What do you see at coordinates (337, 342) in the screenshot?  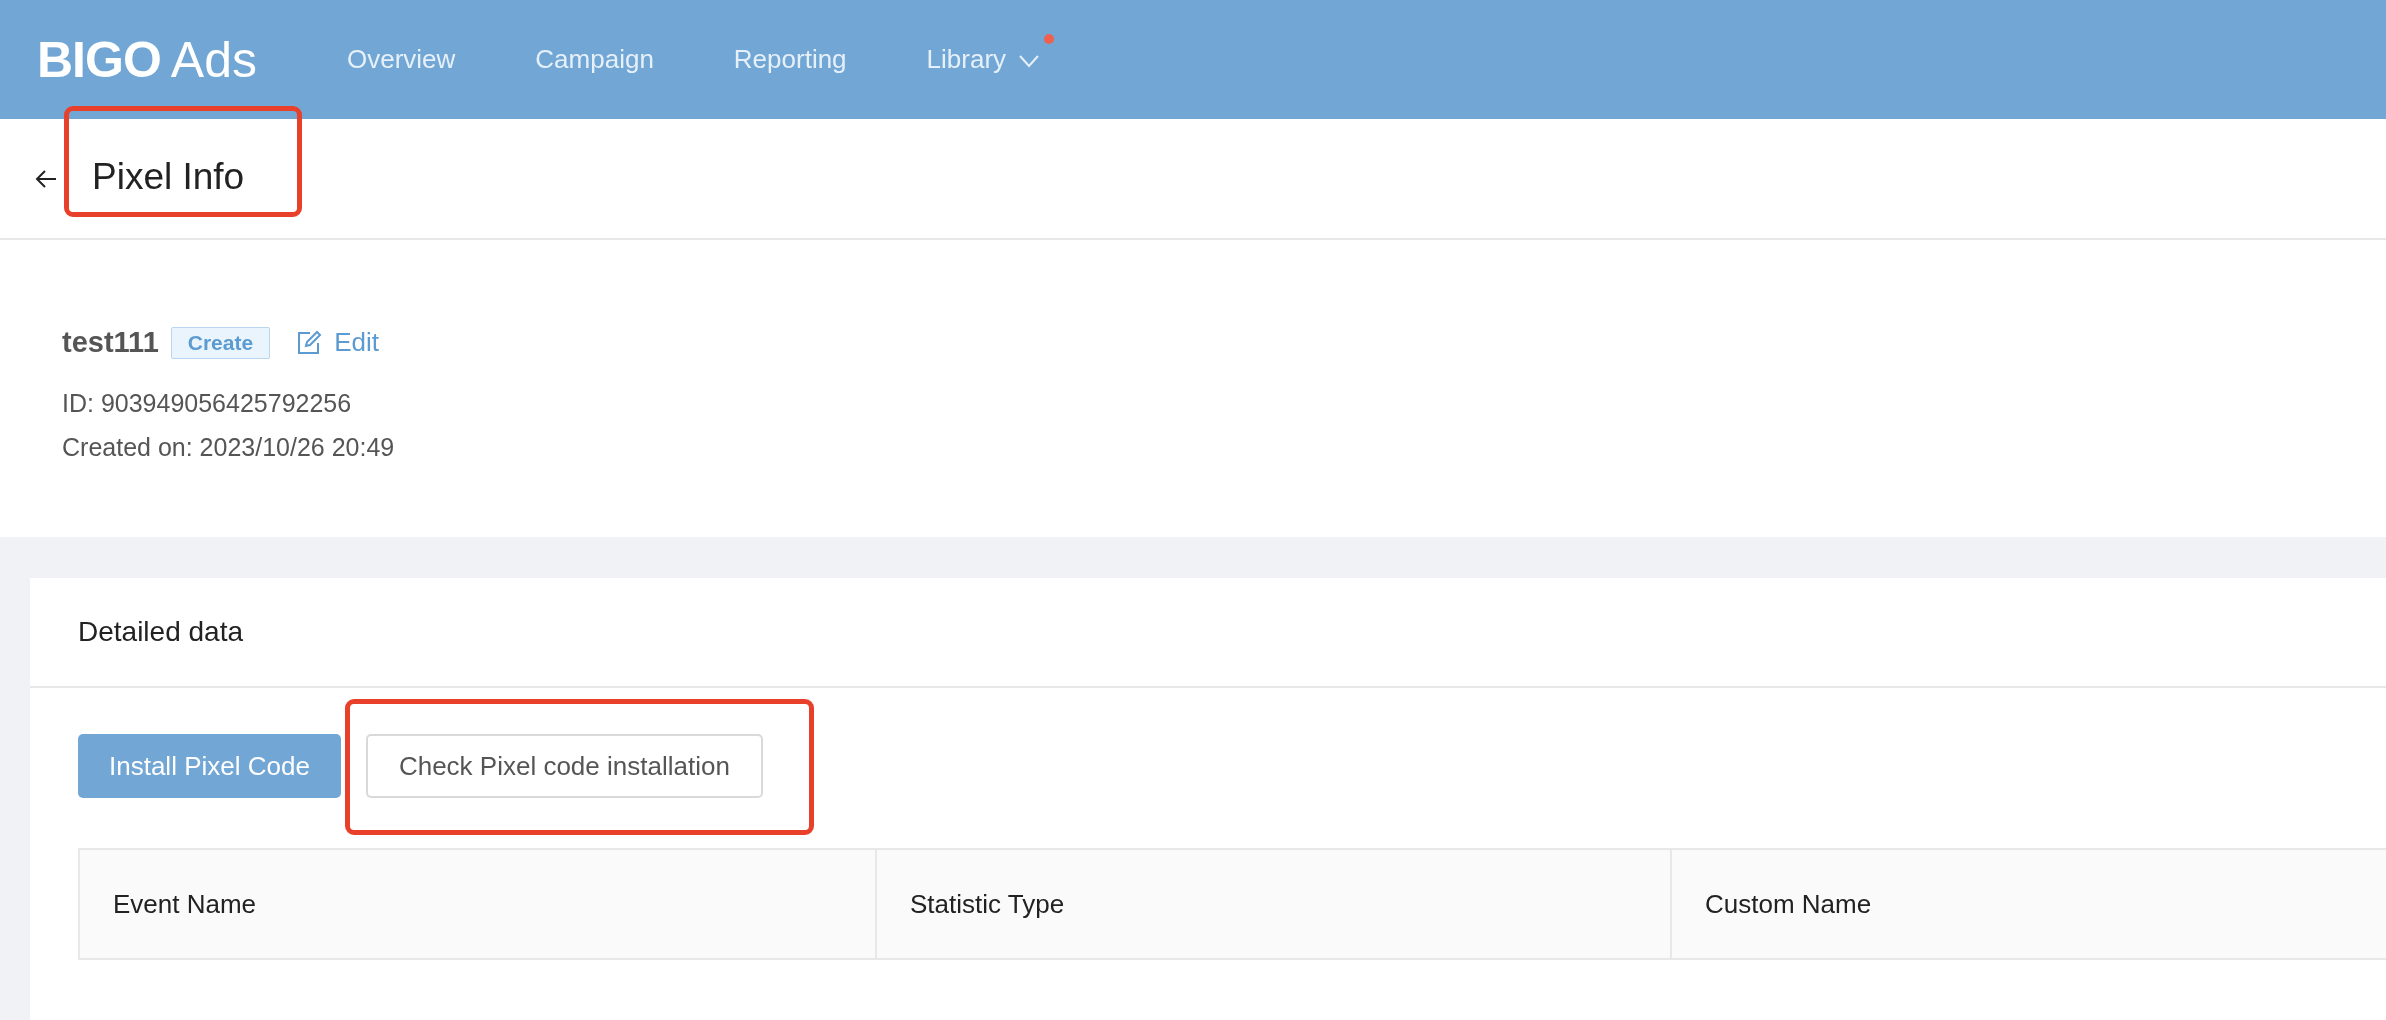 I see `edit-link: Edit` at bounding box center [337, 342].